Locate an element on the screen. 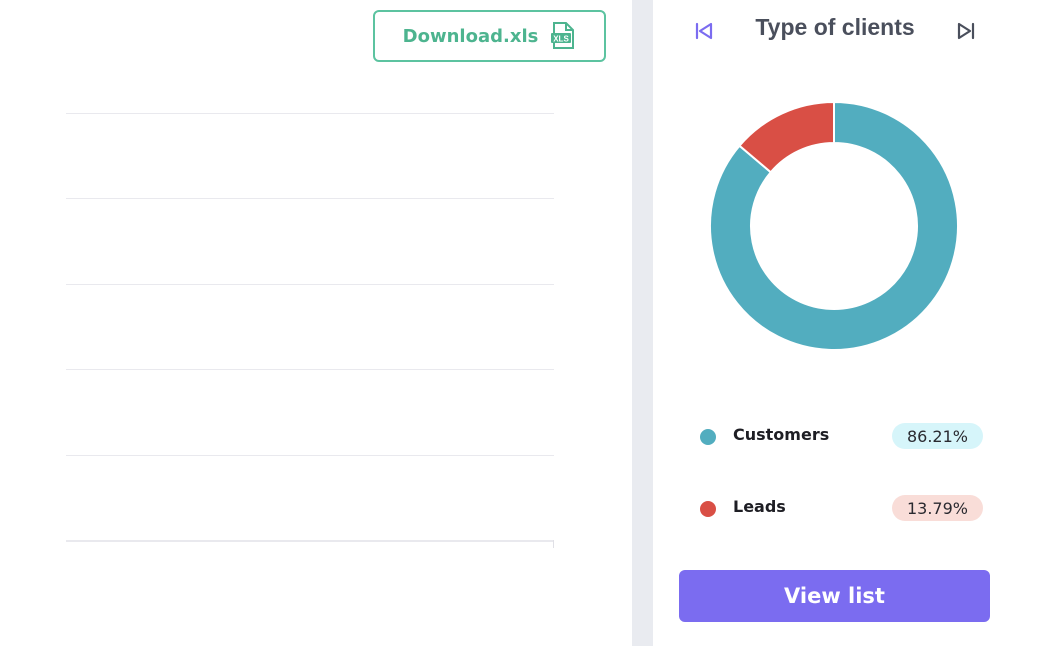 The width and height of the screenshot is (1038, 658). skip-next-icon is located at coordinates (966, 31).